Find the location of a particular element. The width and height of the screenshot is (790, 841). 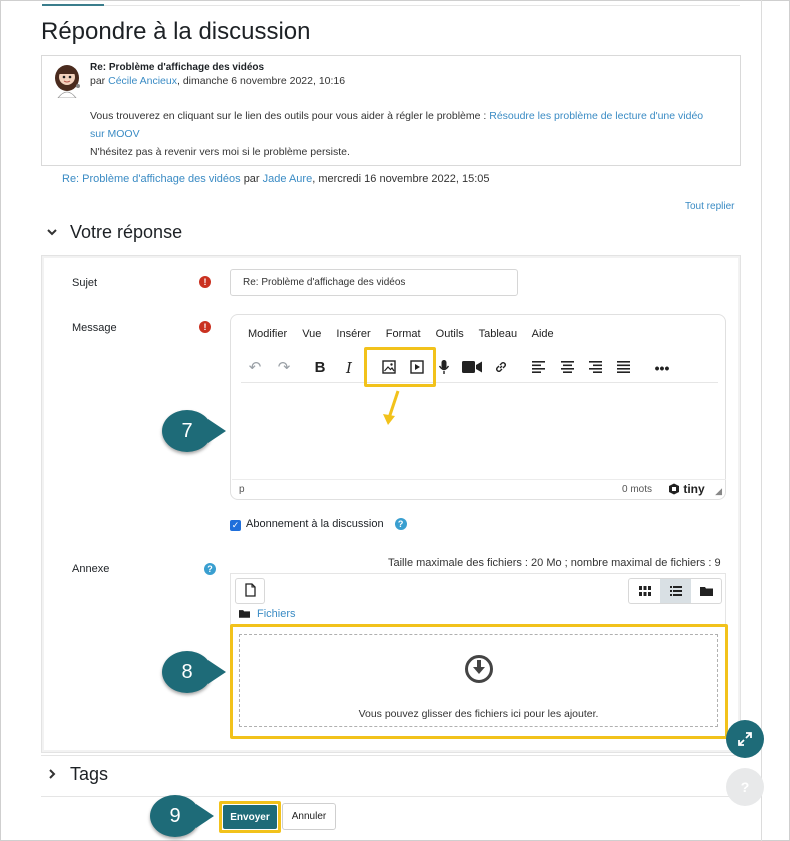

element-path: p is located at coordinates (242, 489).